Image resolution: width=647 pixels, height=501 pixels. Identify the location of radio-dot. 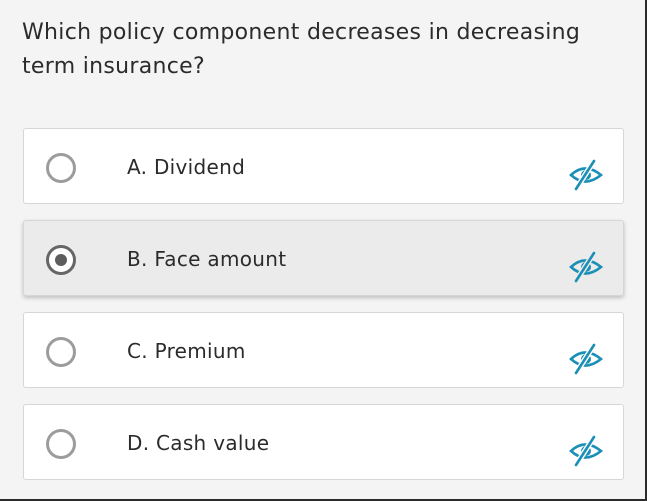
(61, 260).